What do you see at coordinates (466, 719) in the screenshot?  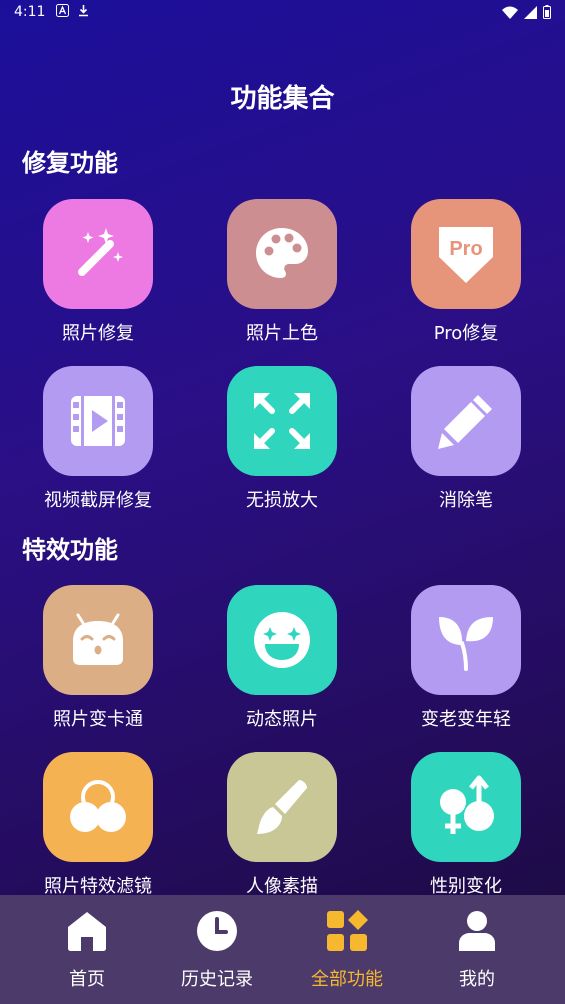 I see `tile-label: 变老变年轻` at bounding box center [466, 719].